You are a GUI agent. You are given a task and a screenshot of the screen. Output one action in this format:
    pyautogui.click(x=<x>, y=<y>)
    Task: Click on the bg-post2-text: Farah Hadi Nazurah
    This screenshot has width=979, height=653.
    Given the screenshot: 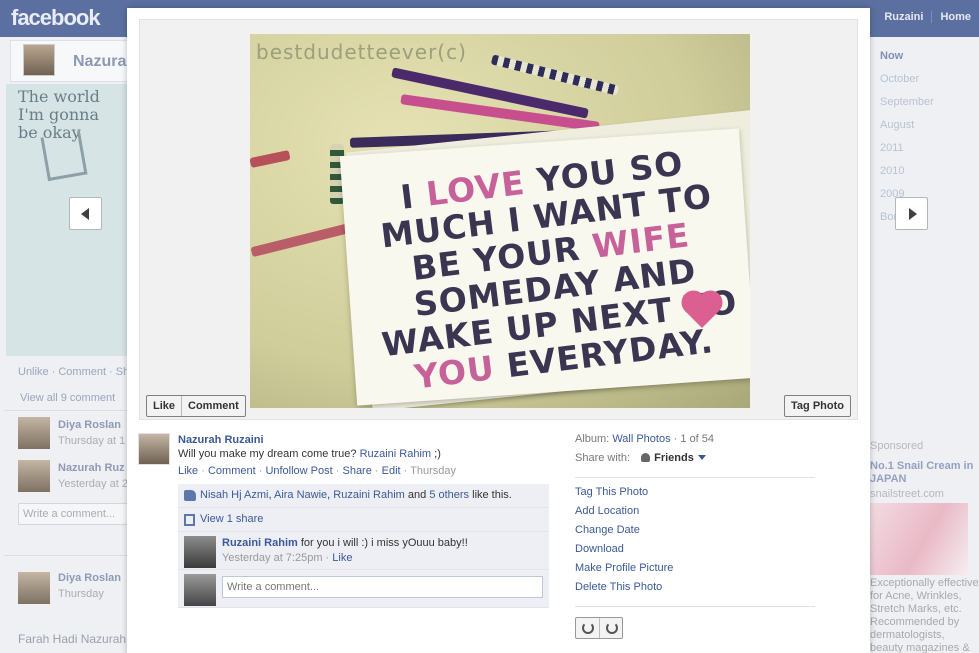 What is the action you would take?
    pyautogui.click(x=72, y=639)
    